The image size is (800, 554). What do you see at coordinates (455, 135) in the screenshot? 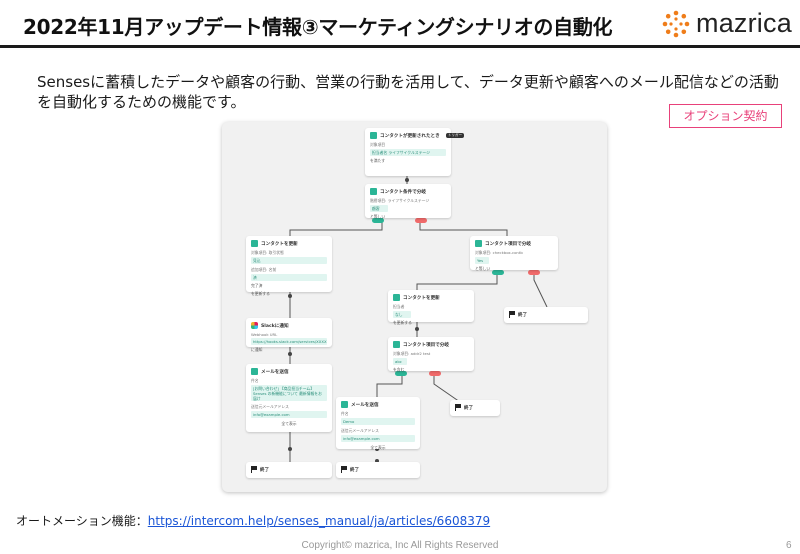
I see `trigger-badge: トリガー` at bounding box center [455, 135].